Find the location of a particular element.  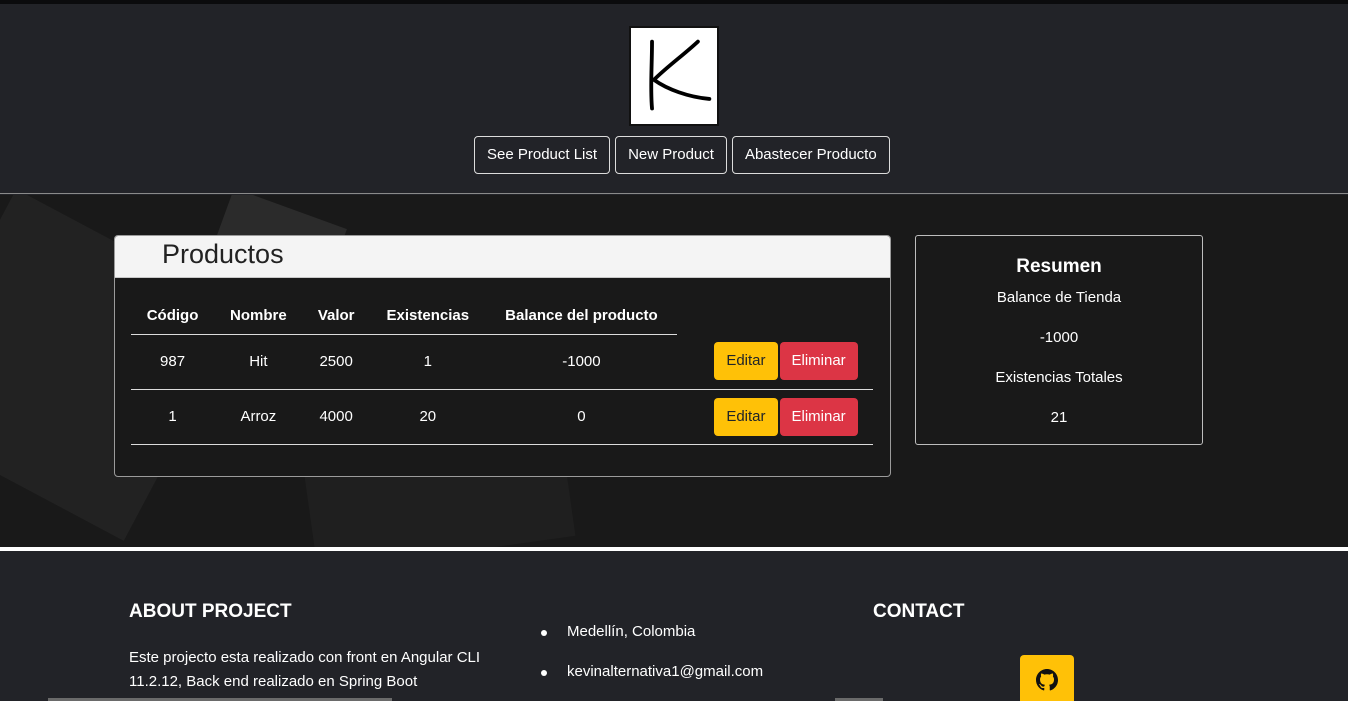

products-title: Productos is located at coordinates (223, 254).